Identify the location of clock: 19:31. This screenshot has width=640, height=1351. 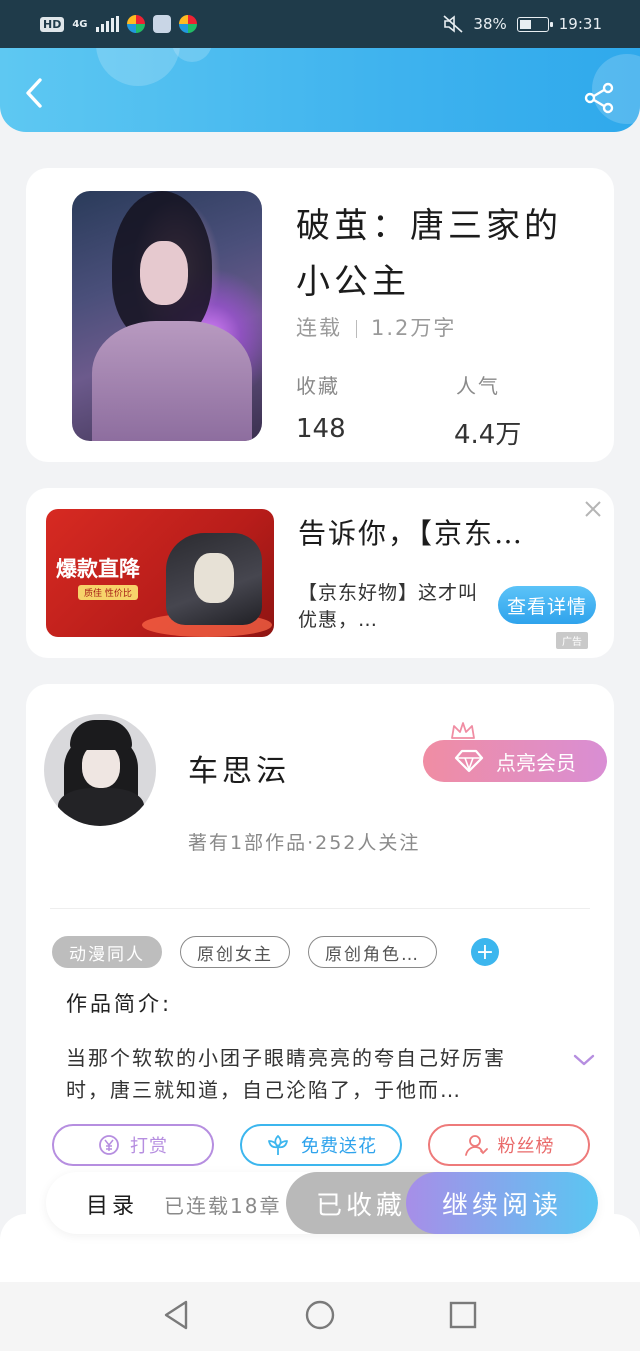
(580, 24).